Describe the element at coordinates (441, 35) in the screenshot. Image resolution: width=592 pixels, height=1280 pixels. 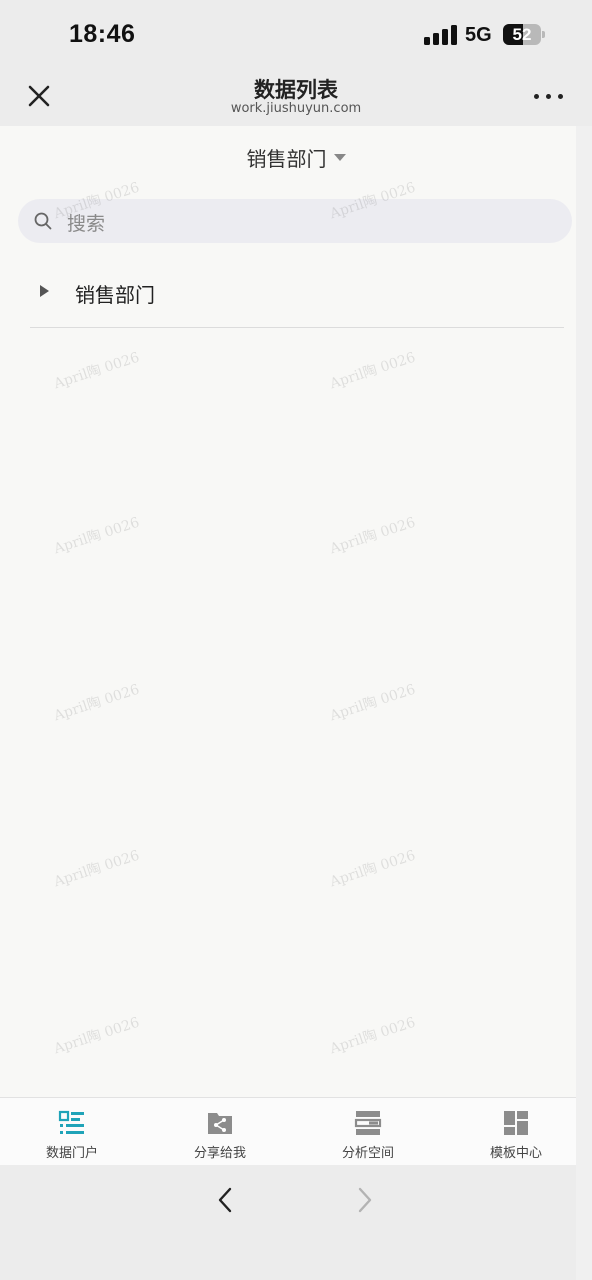
I see `signal-icon` at that location.